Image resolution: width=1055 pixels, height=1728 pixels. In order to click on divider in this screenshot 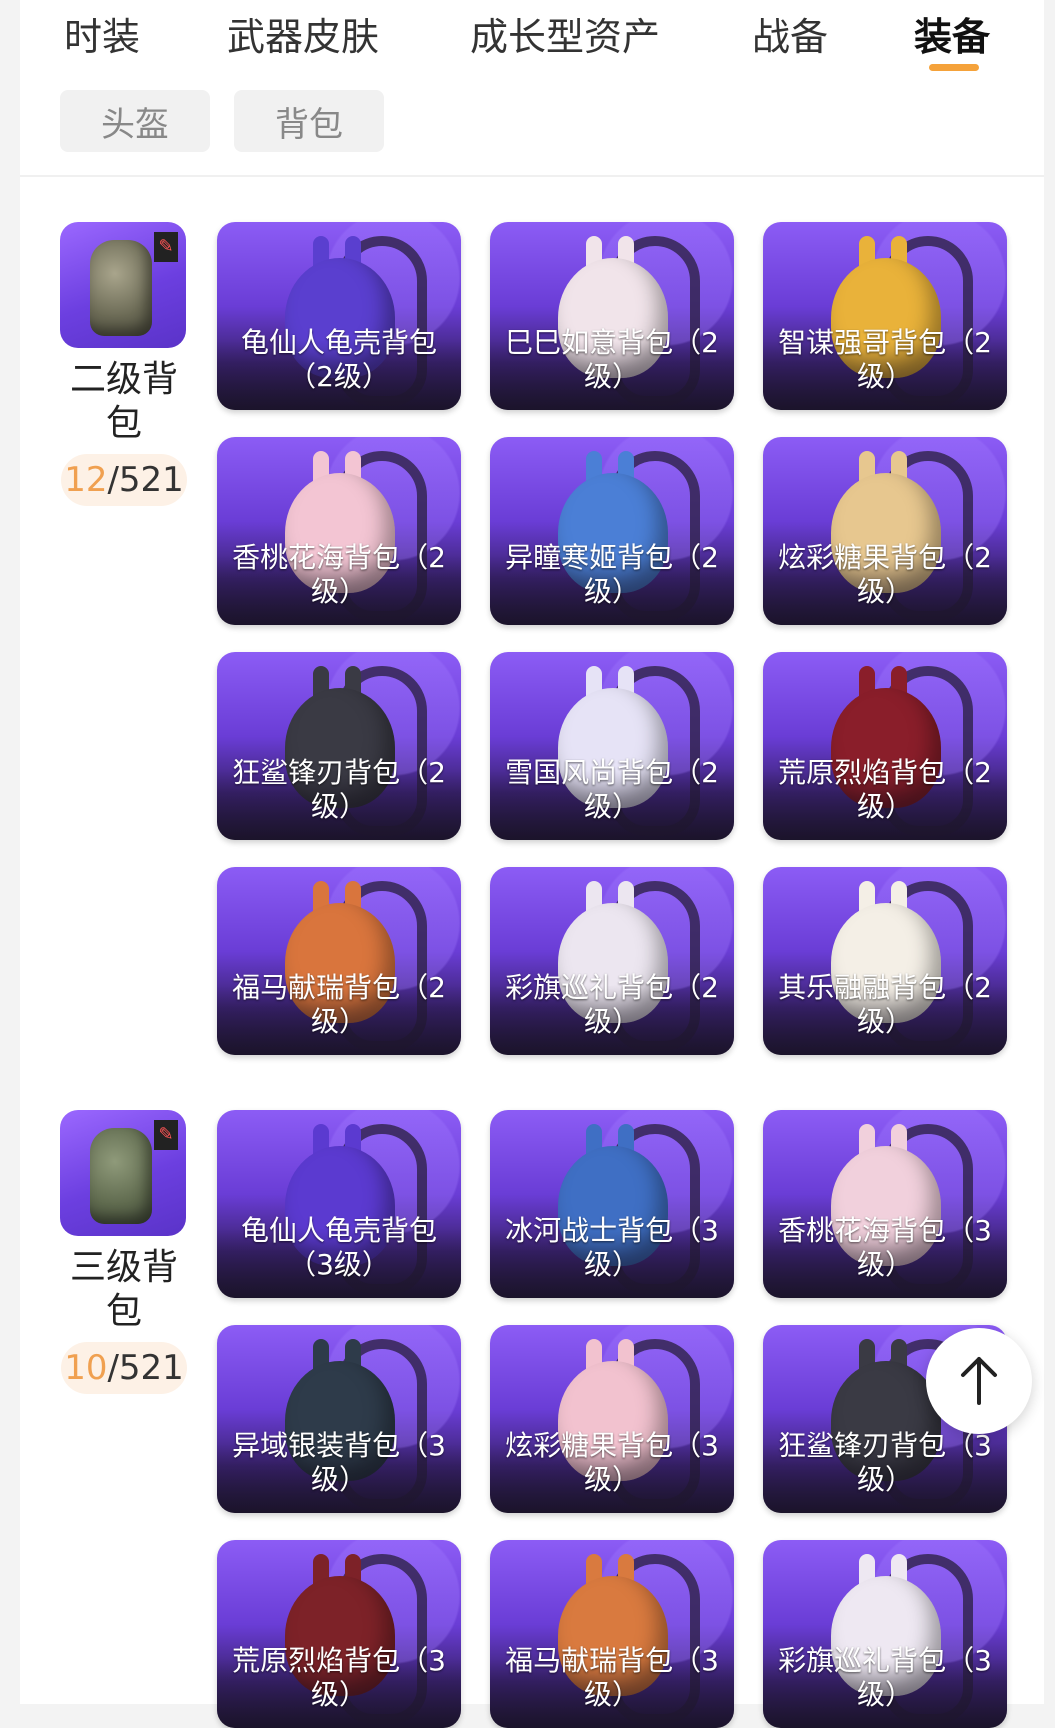, I will do `click(532, 176)`.